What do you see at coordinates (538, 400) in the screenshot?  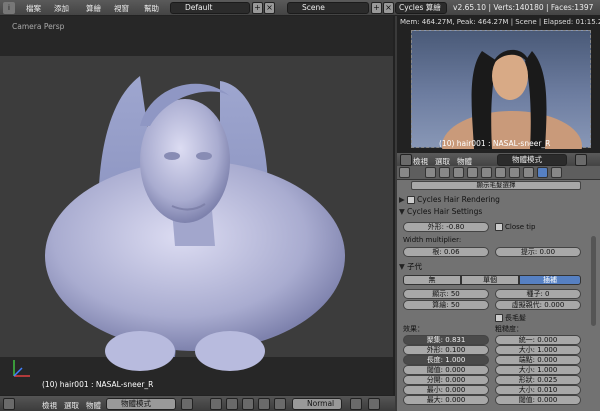 I see `rough-random-threshold-field: 閾值: 0.000` at bounding box center [538, 400].